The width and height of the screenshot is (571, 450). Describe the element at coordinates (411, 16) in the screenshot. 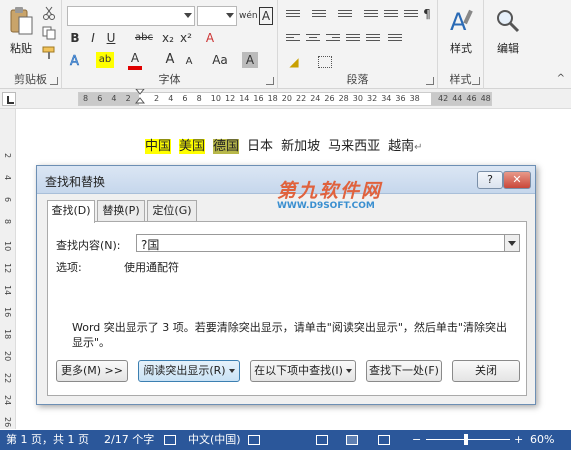

I see `sort-icon` at that location.